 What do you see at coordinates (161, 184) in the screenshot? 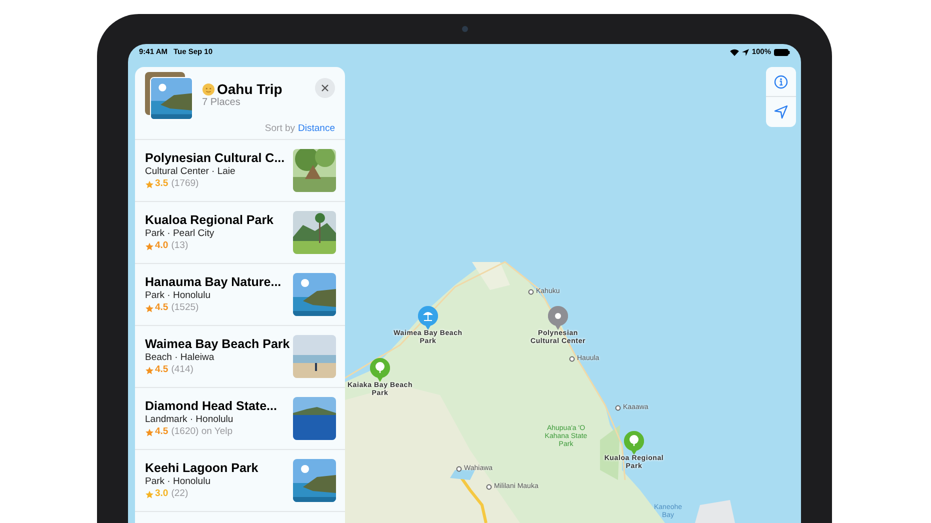
I see `rating-score: 3.5` at bounding box center [161, 184].